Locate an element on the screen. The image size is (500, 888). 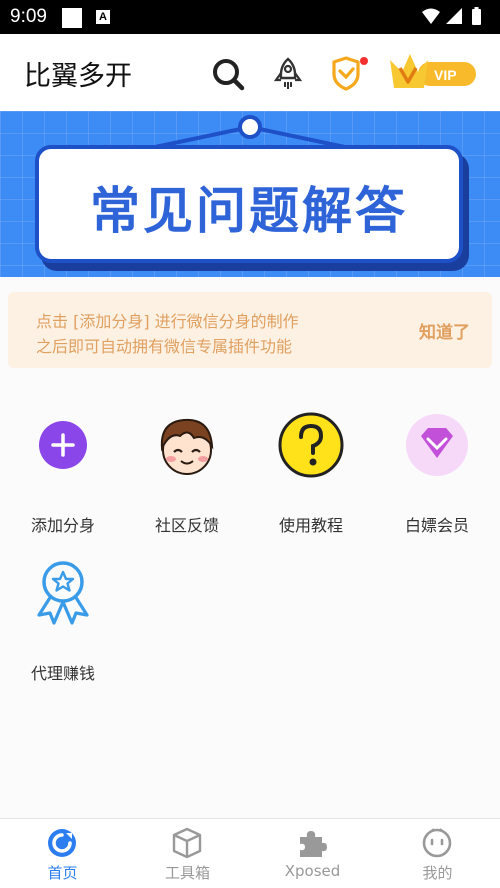
feature-agent-earn: 代理赚钱 is located at coordinates (63, 625).